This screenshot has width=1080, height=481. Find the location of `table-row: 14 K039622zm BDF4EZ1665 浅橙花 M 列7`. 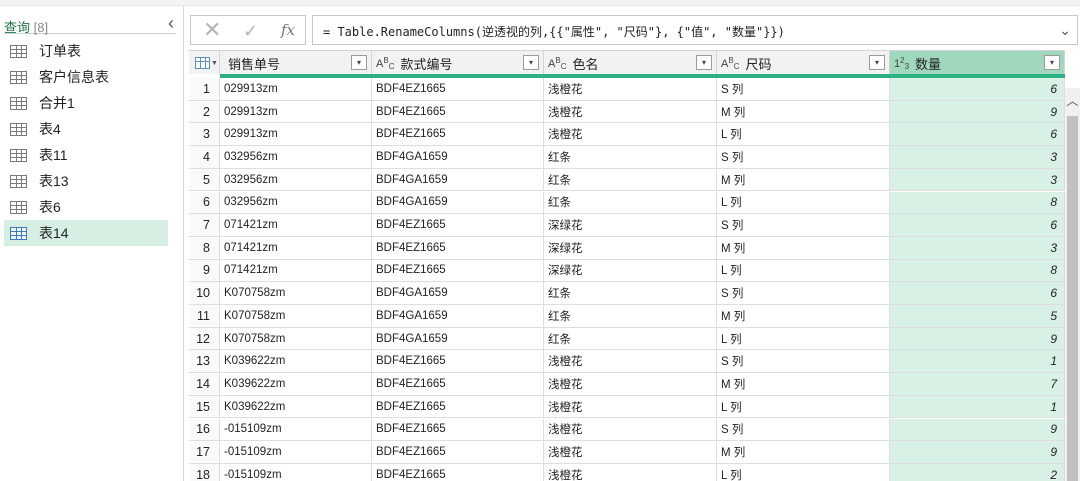

table-row: 14 K039622zm BDF4EZ1665 浅橙花 M 列7 is located at coordinates (627, 384).